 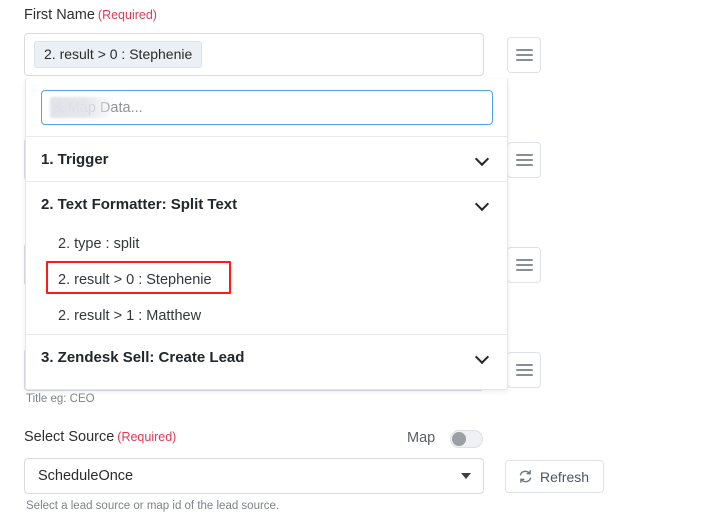 What do you see at coordinates (459, 439) in the screenshot?
I see `map-toggle-knob` at bounding box center [459, 439].